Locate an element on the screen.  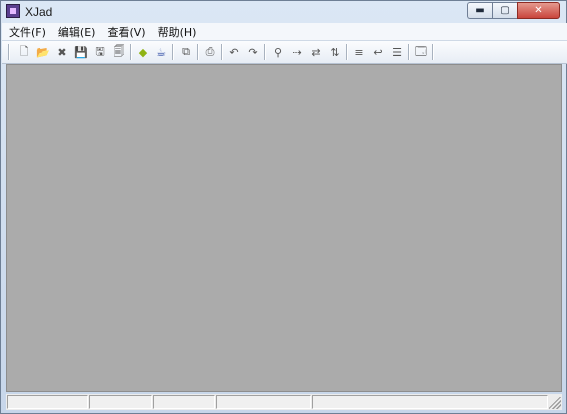
status-bar is located at coordinates (284, 402).